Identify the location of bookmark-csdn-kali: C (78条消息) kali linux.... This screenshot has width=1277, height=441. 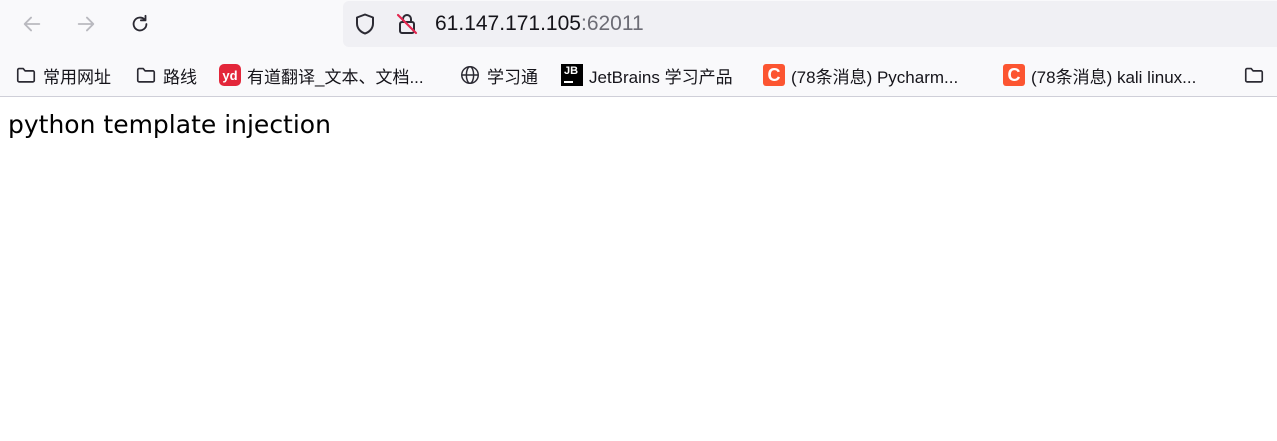
(1099, 75).